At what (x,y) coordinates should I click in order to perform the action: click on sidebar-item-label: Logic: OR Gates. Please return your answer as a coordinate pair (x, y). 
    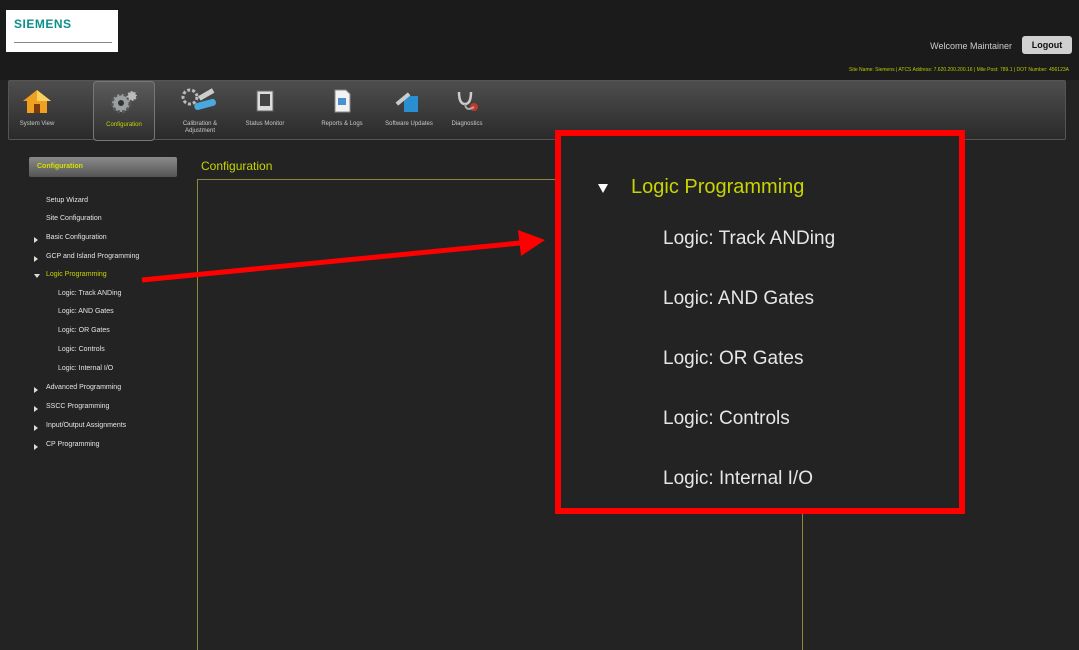
    Looking at the image, I should click on (84, 330).